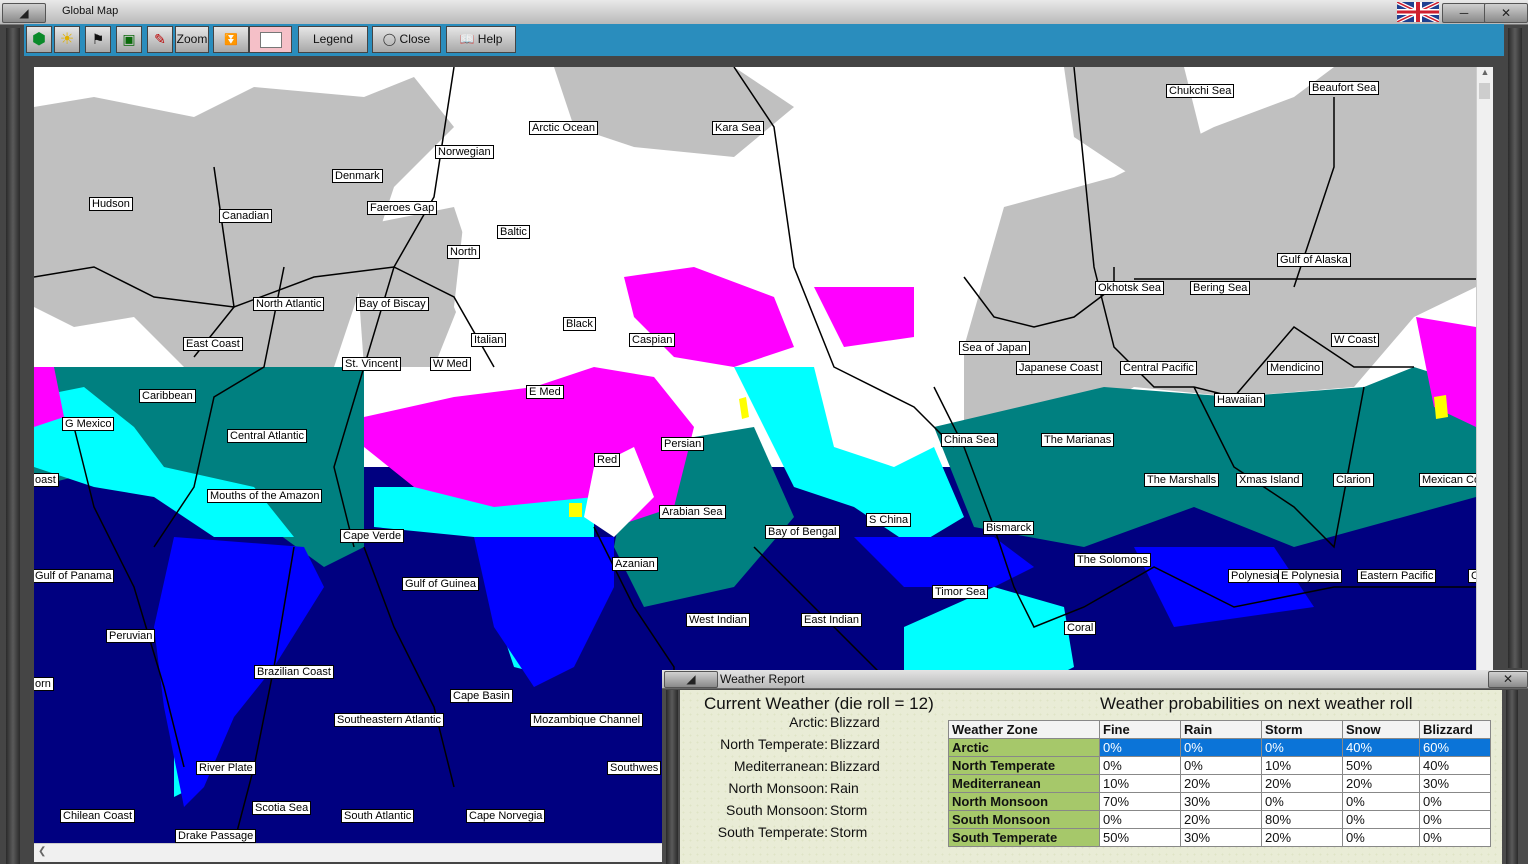  Describe the element at coordinates (1464, 13) in the screenshot. I see `minimize-button: ─` at that location.